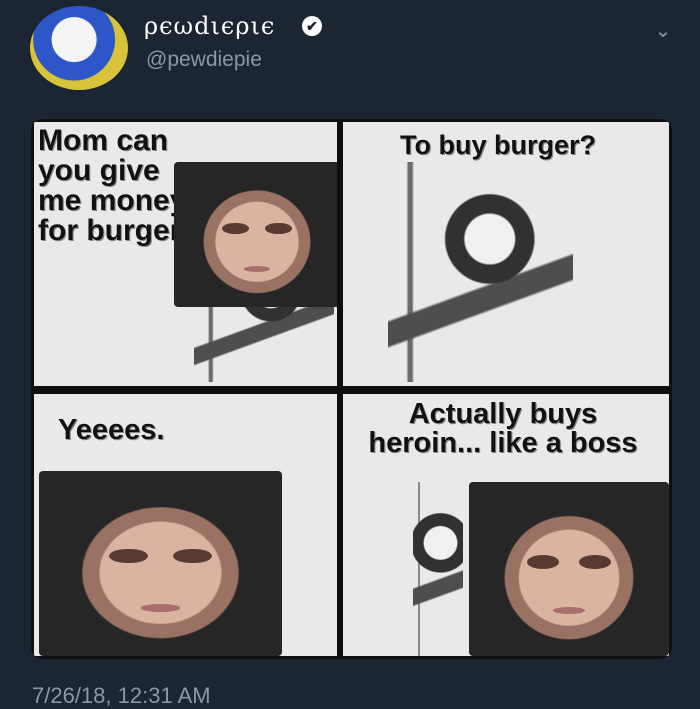 The height and width of the screenshot is (709, 700). What do you see at coordinates (111, 430) in the screenshot?
I see `panel-3-caption: Yeeees.` at bounding box center [111, 430].